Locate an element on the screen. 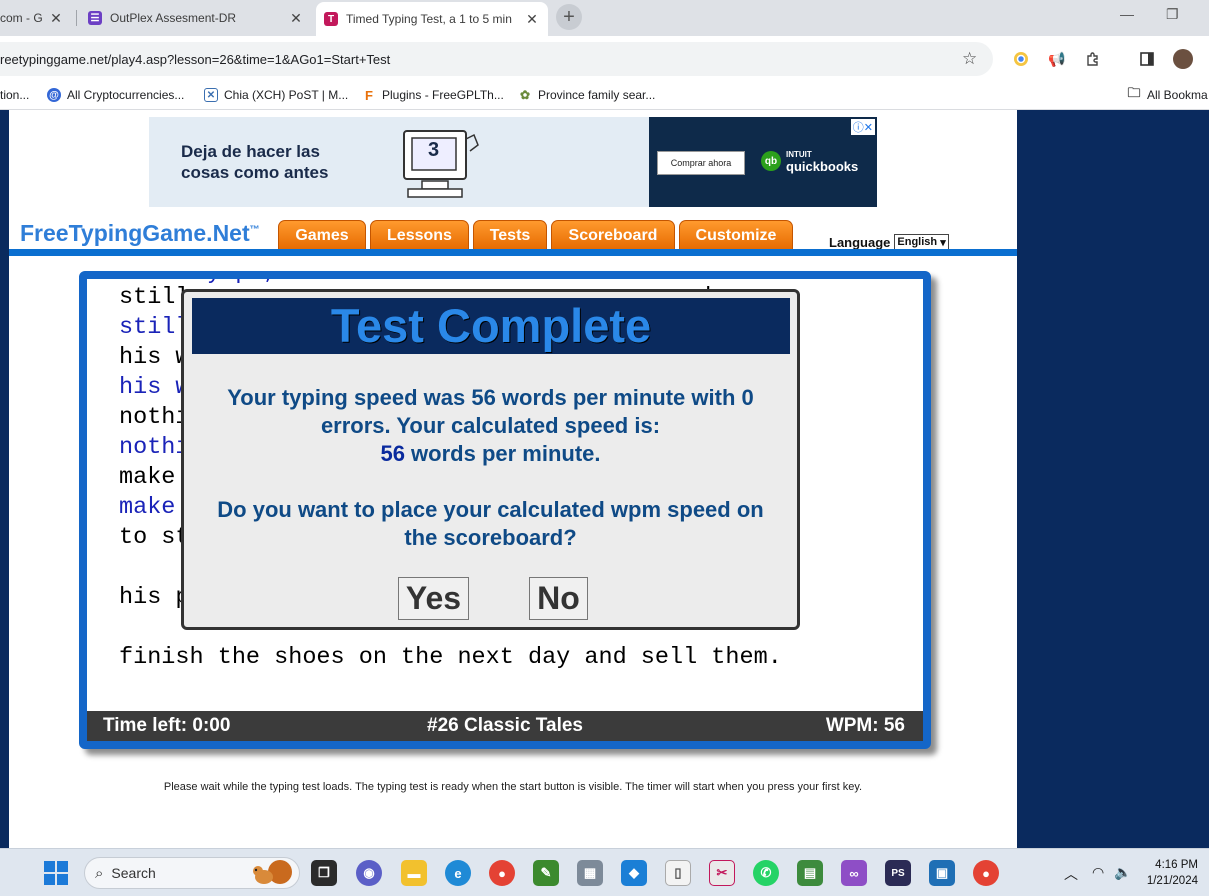 The width and height of the screenshot is (1209, 896). quickbooks-logo: qb INTUIT quickbooks is located at coordinates (809, 161).